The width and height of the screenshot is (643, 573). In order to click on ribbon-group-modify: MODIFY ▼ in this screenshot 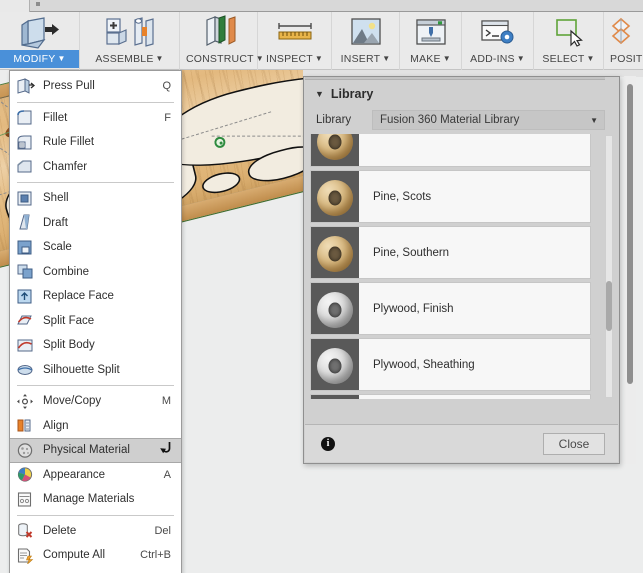, I will do `click(40, 41)`.